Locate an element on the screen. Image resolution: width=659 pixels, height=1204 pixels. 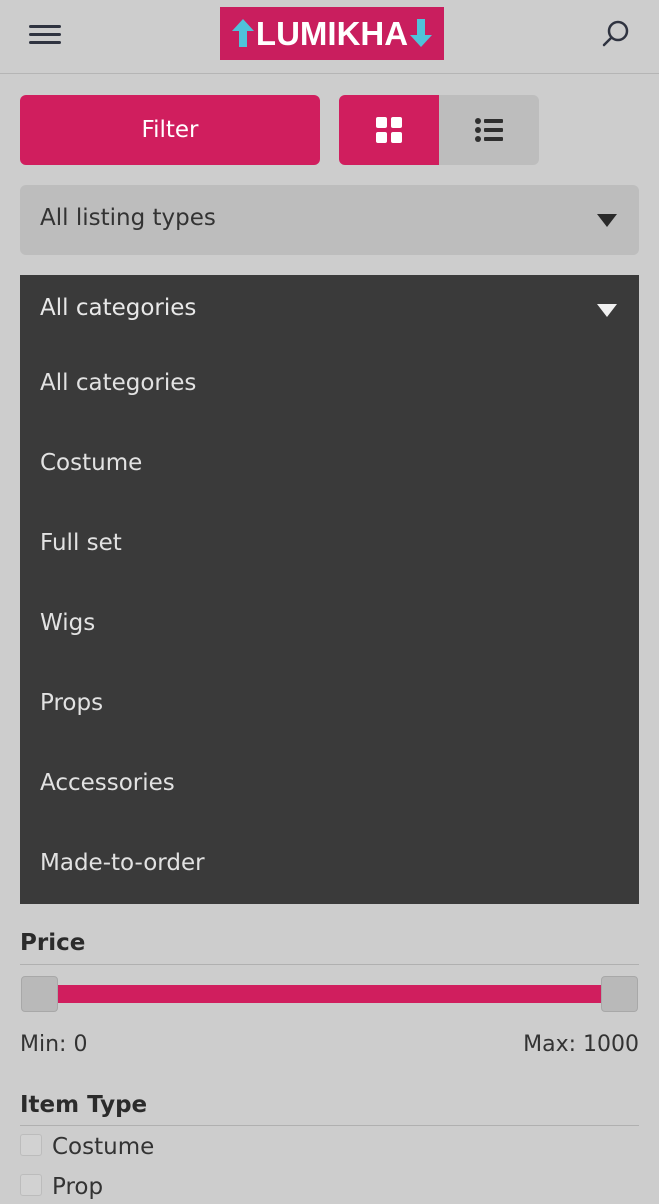
site-logo: LUMIKHA is located at coordinates (332, 33).